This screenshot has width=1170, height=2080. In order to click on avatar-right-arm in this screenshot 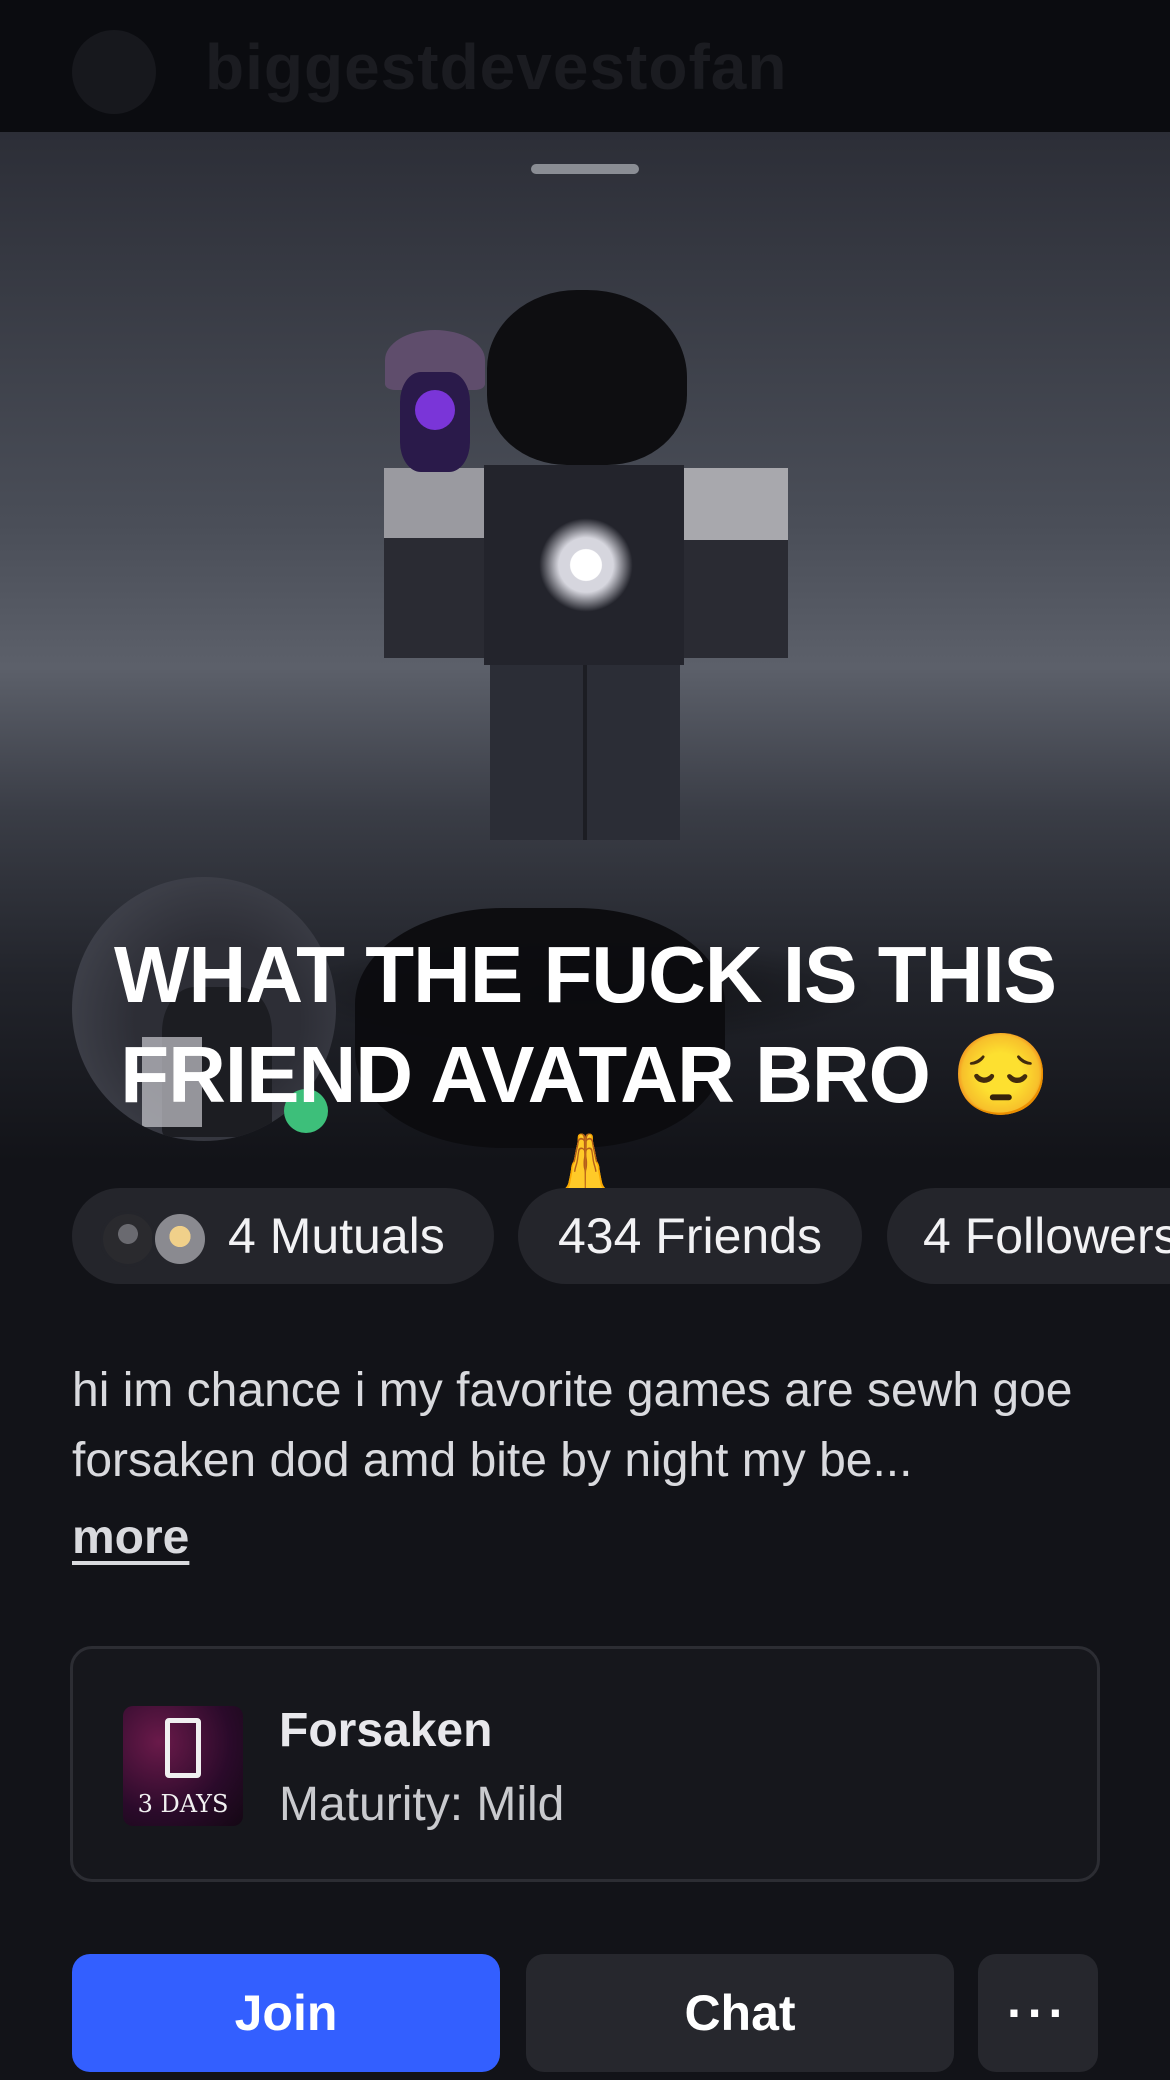, I will do `click(736, 563)`.